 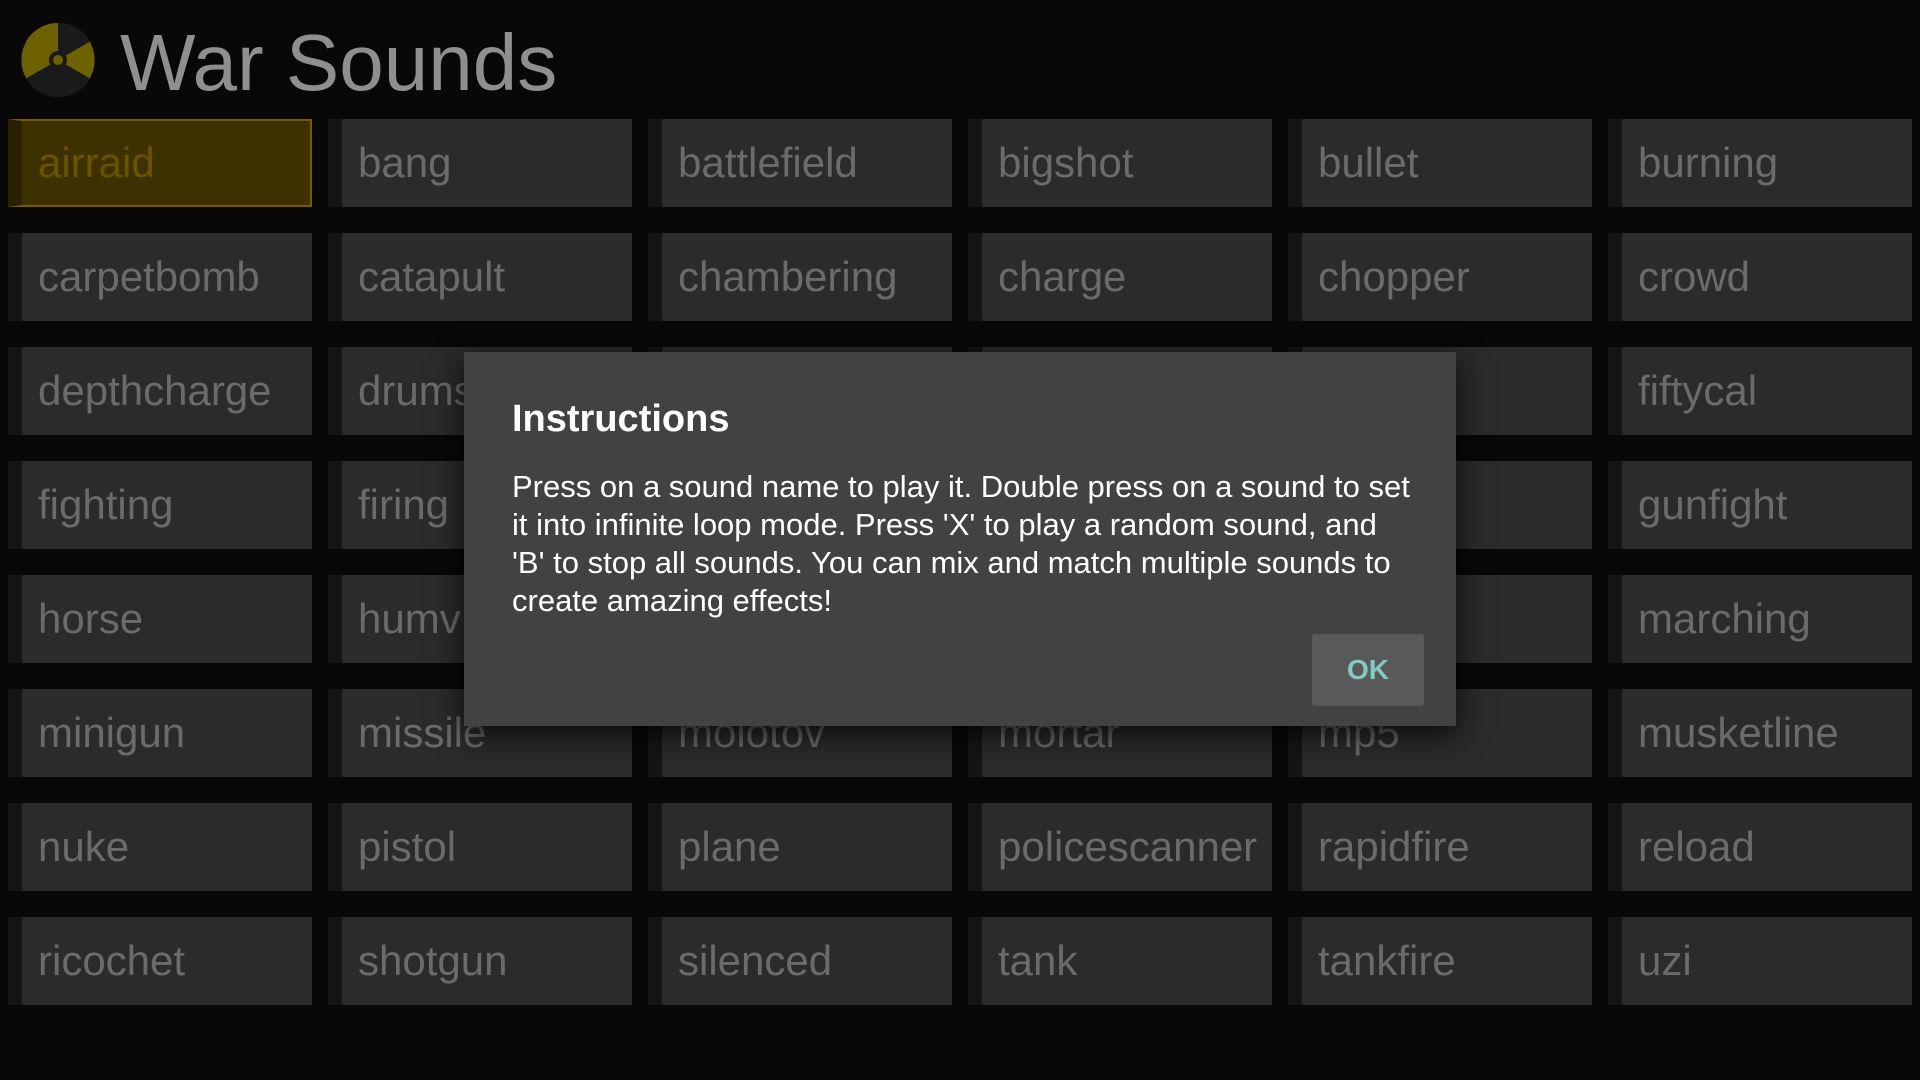 I want to click on sound-button: crowd, so click(x=1760, y=277).